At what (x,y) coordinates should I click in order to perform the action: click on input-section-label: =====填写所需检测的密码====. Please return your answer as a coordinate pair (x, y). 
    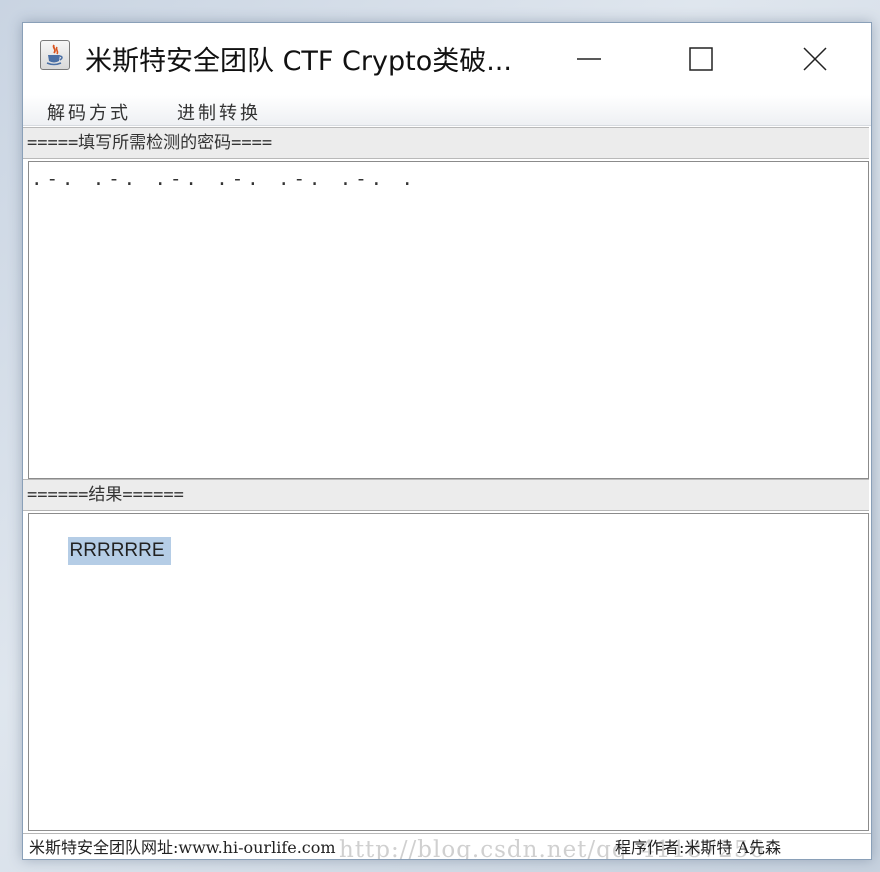
    Looking at the image, I should click on (446, 143).